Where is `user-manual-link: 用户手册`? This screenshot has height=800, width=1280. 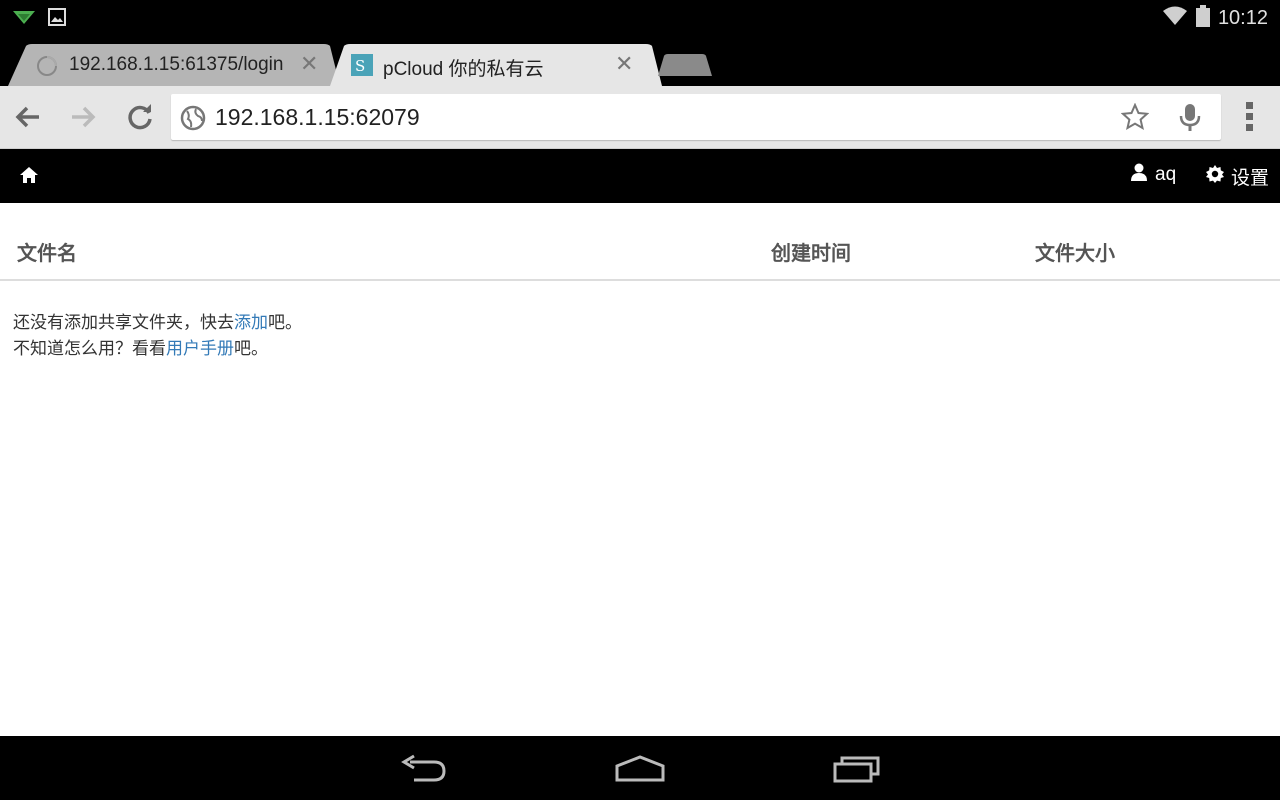 user-manual-link: 用户手册 is located at coordinates (200, 349).